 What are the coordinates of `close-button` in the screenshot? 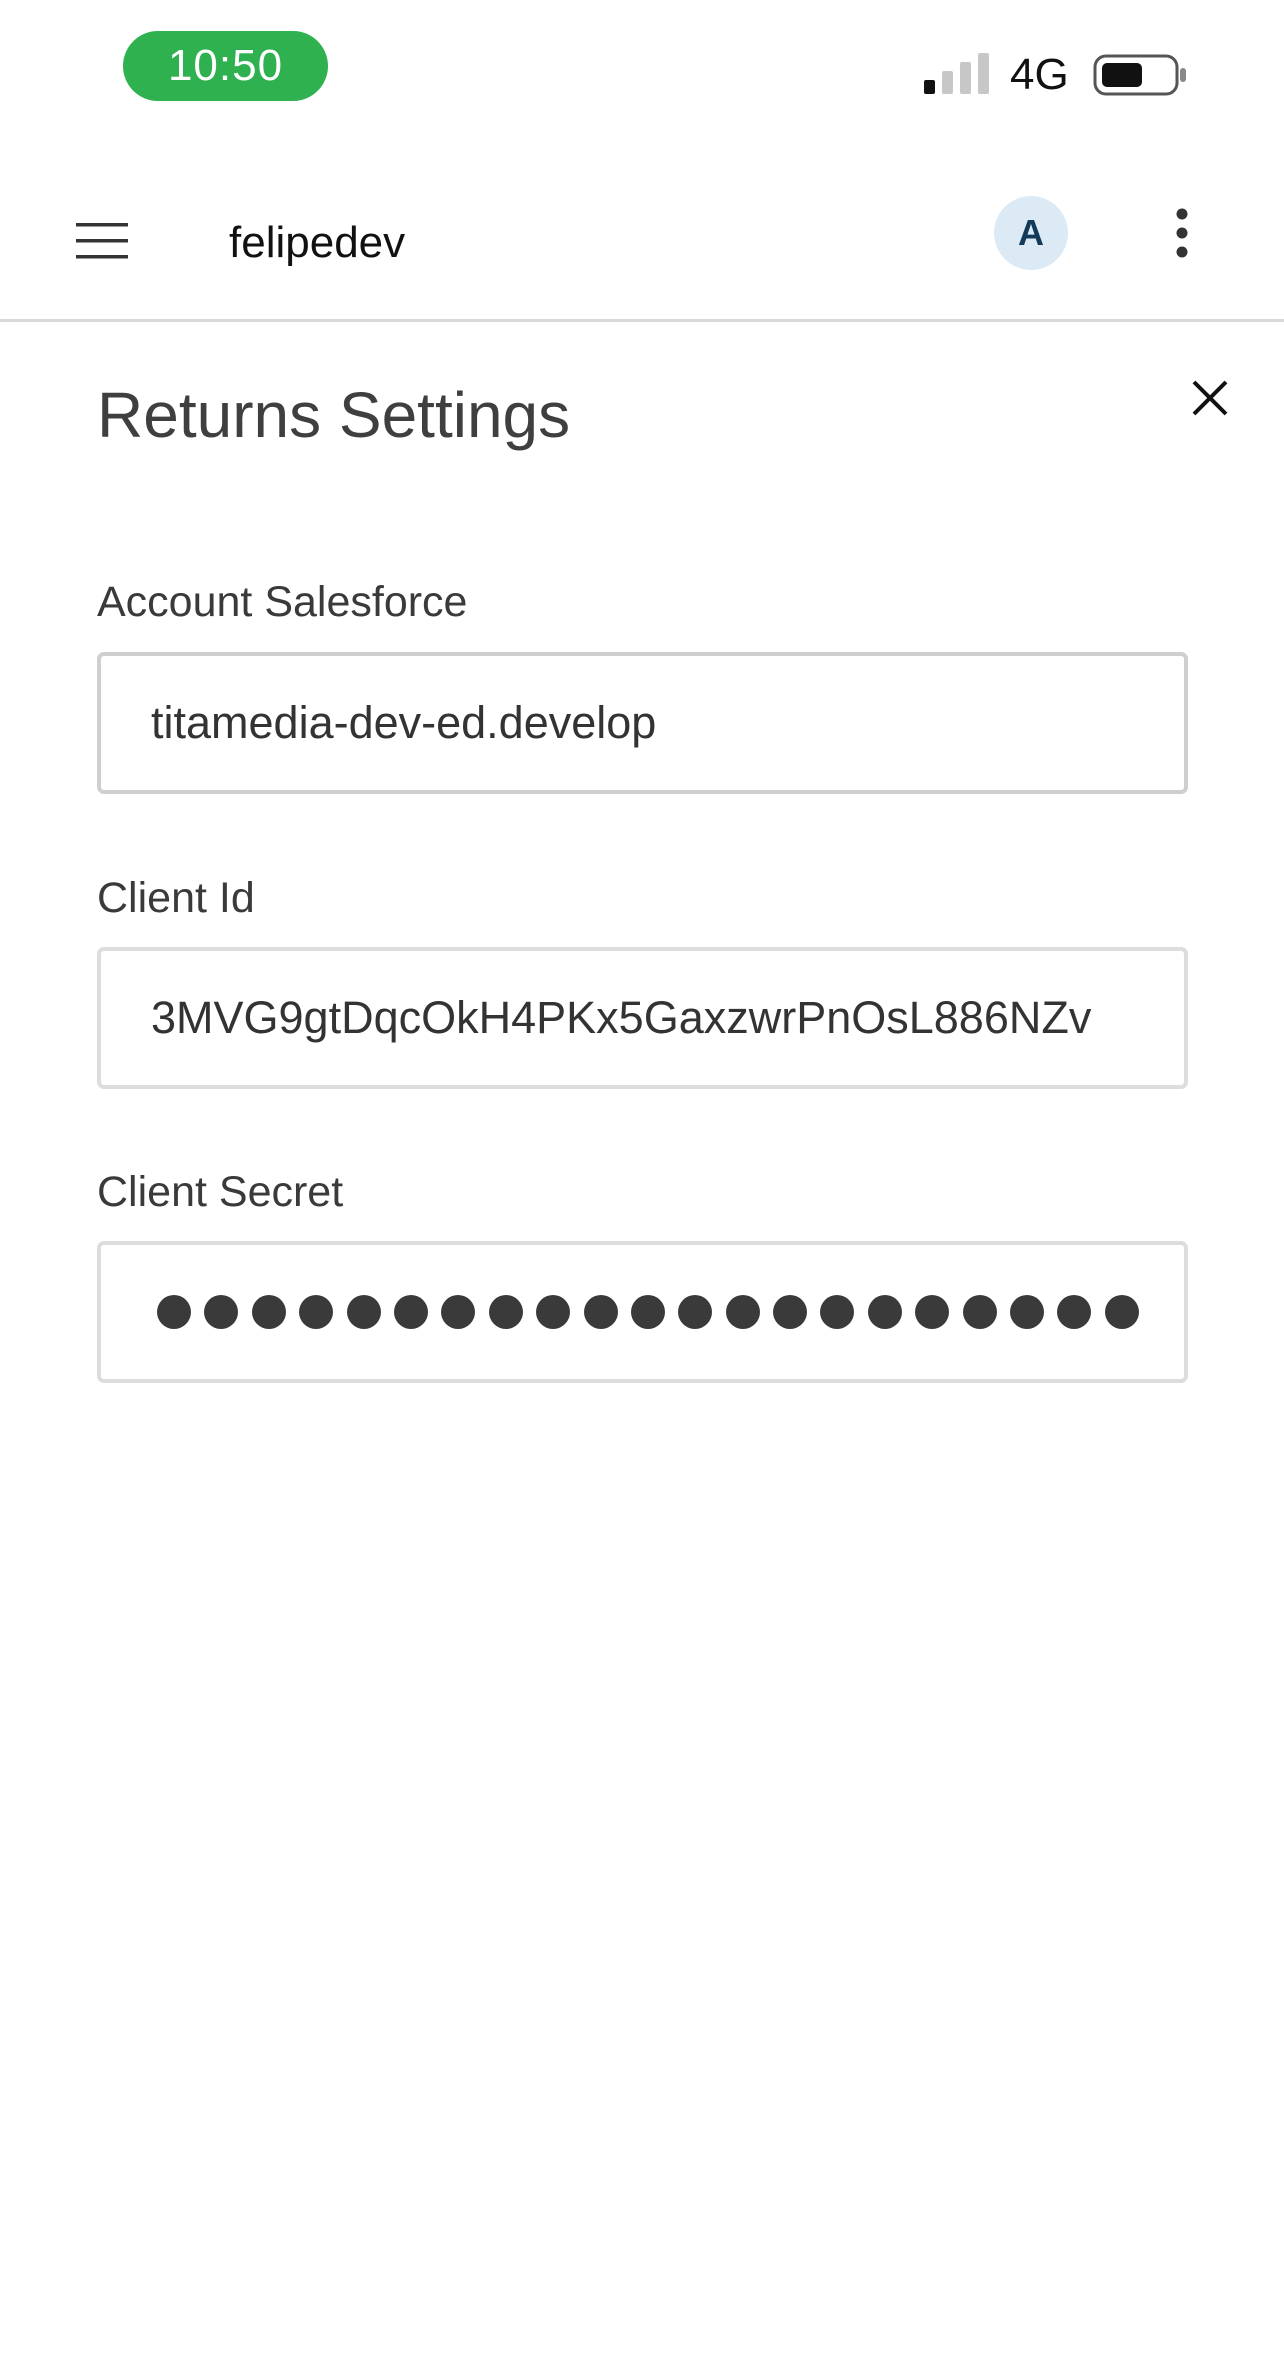 It's located at (1210, 398).